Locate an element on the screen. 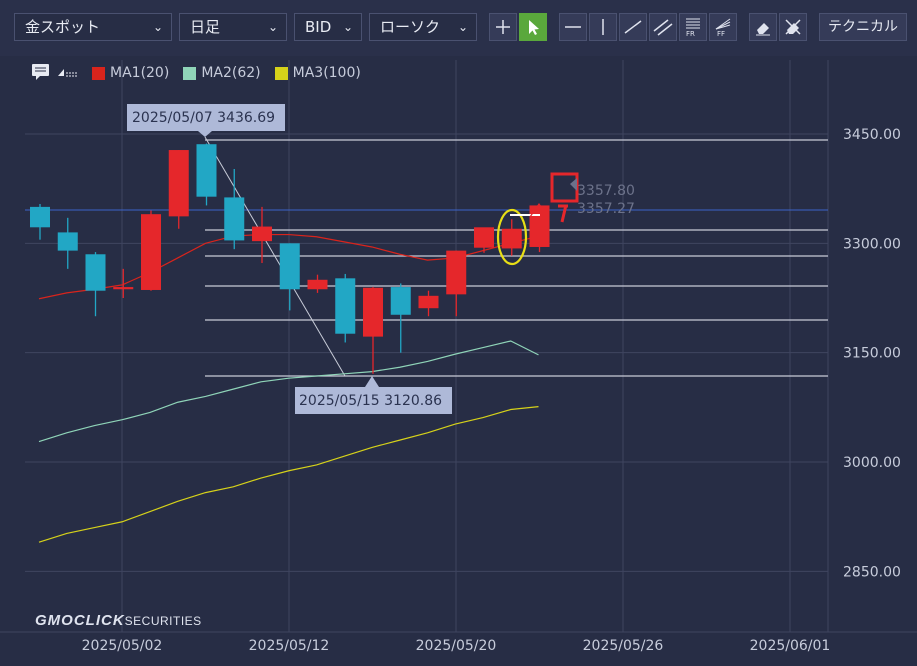 Image resolution: width=917 pixels, height=666 pixels. brand-logo-suffix: SECURITIES is located at coordinates (163, 621).